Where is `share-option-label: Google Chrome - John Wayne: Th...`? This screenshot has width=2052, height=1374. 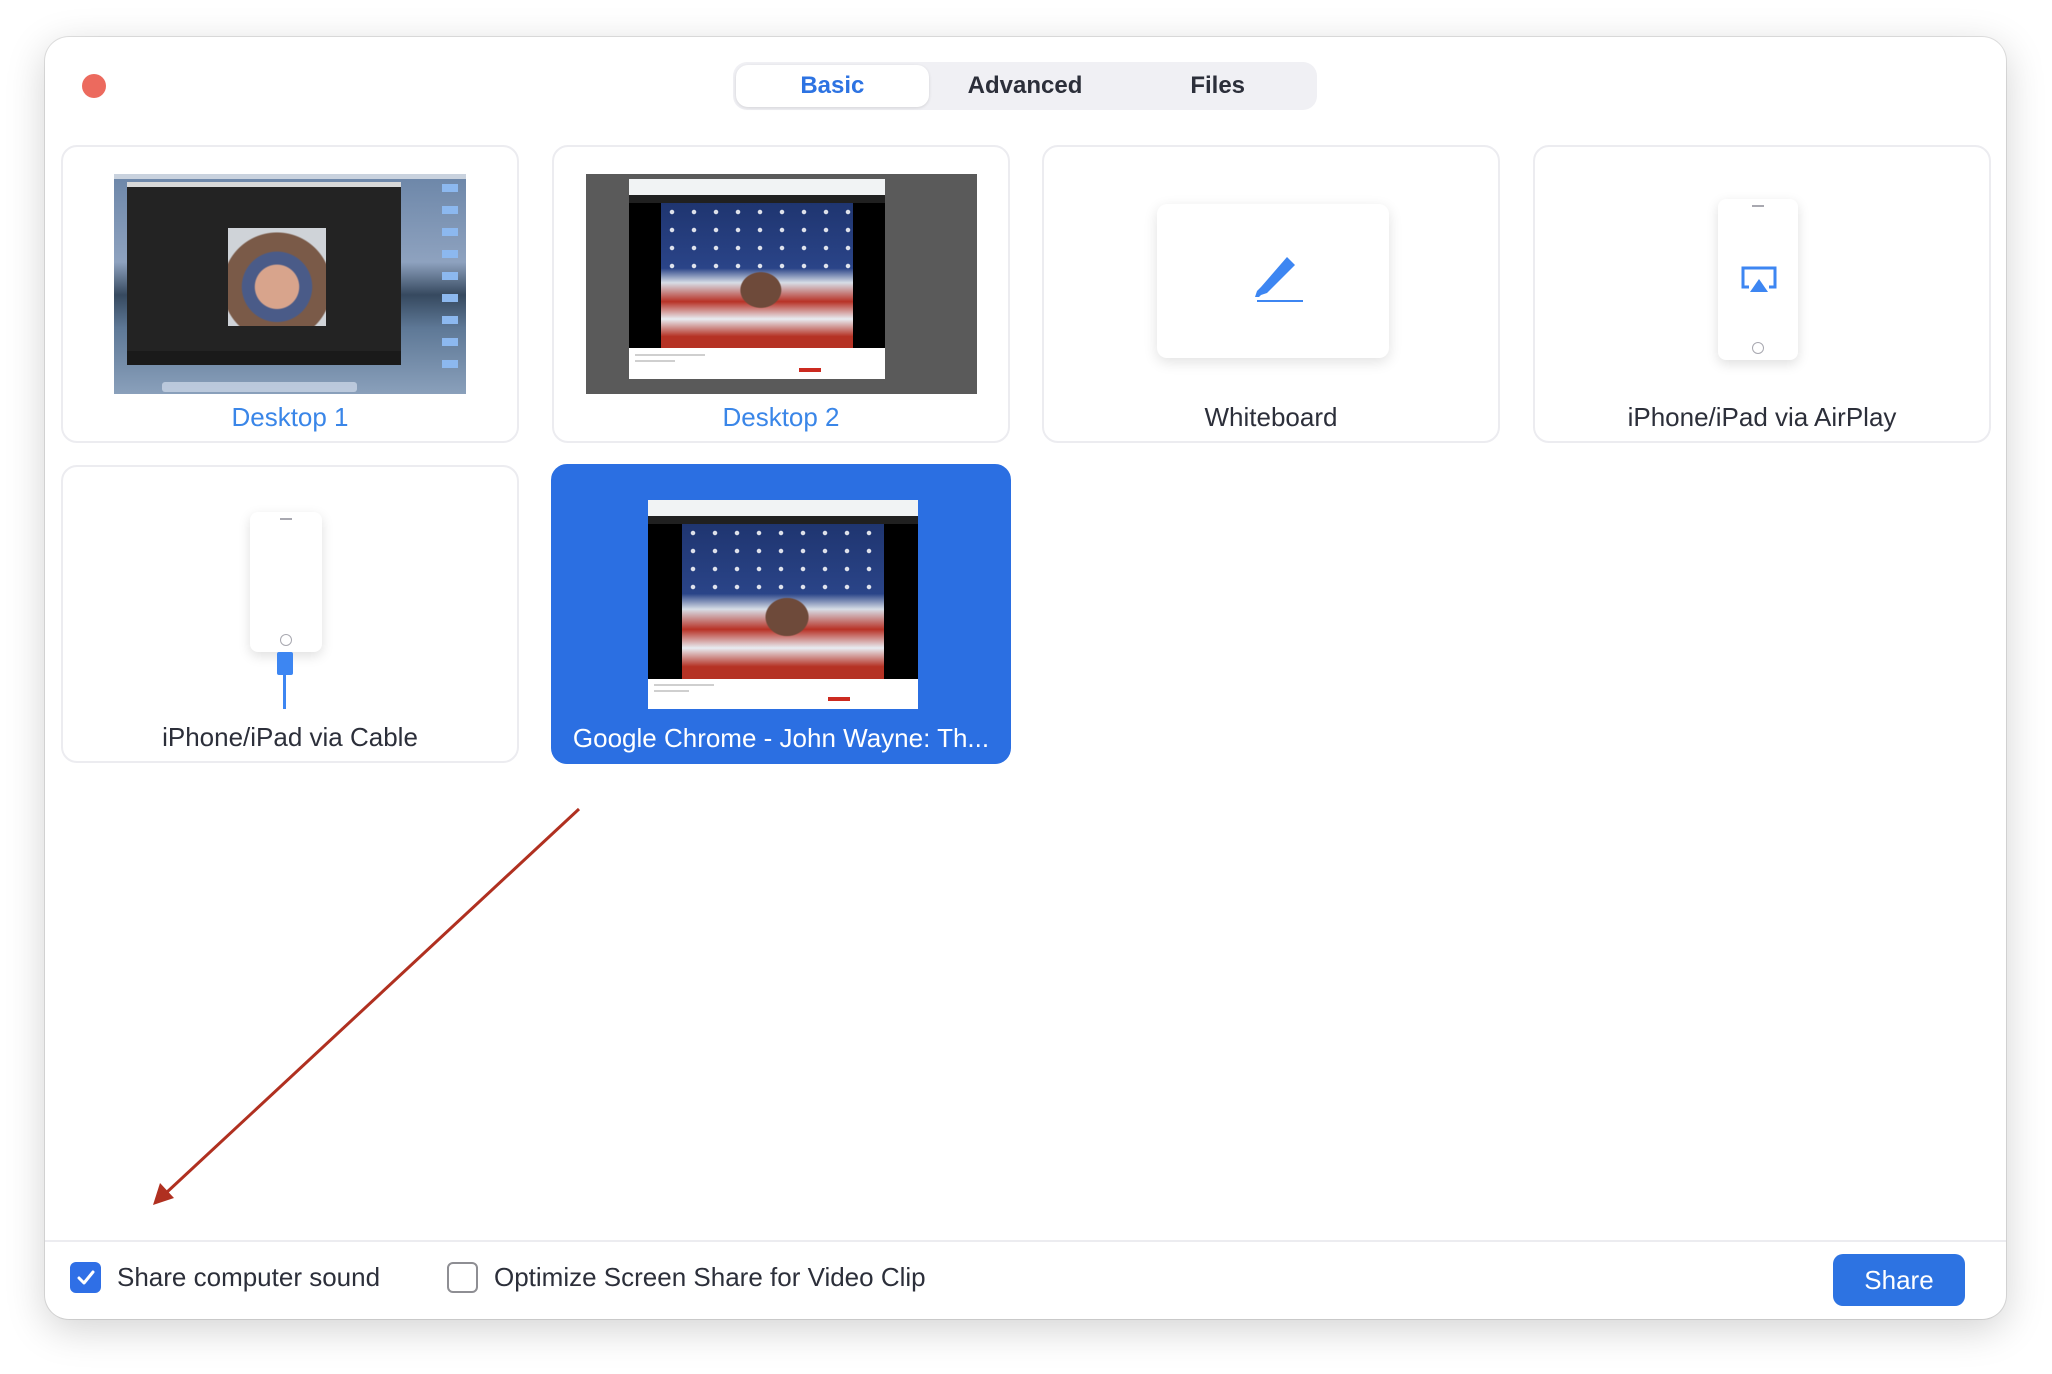 share-option-label: Google Chrome - John Wayne: Th... is located at coordinates (781, 738).